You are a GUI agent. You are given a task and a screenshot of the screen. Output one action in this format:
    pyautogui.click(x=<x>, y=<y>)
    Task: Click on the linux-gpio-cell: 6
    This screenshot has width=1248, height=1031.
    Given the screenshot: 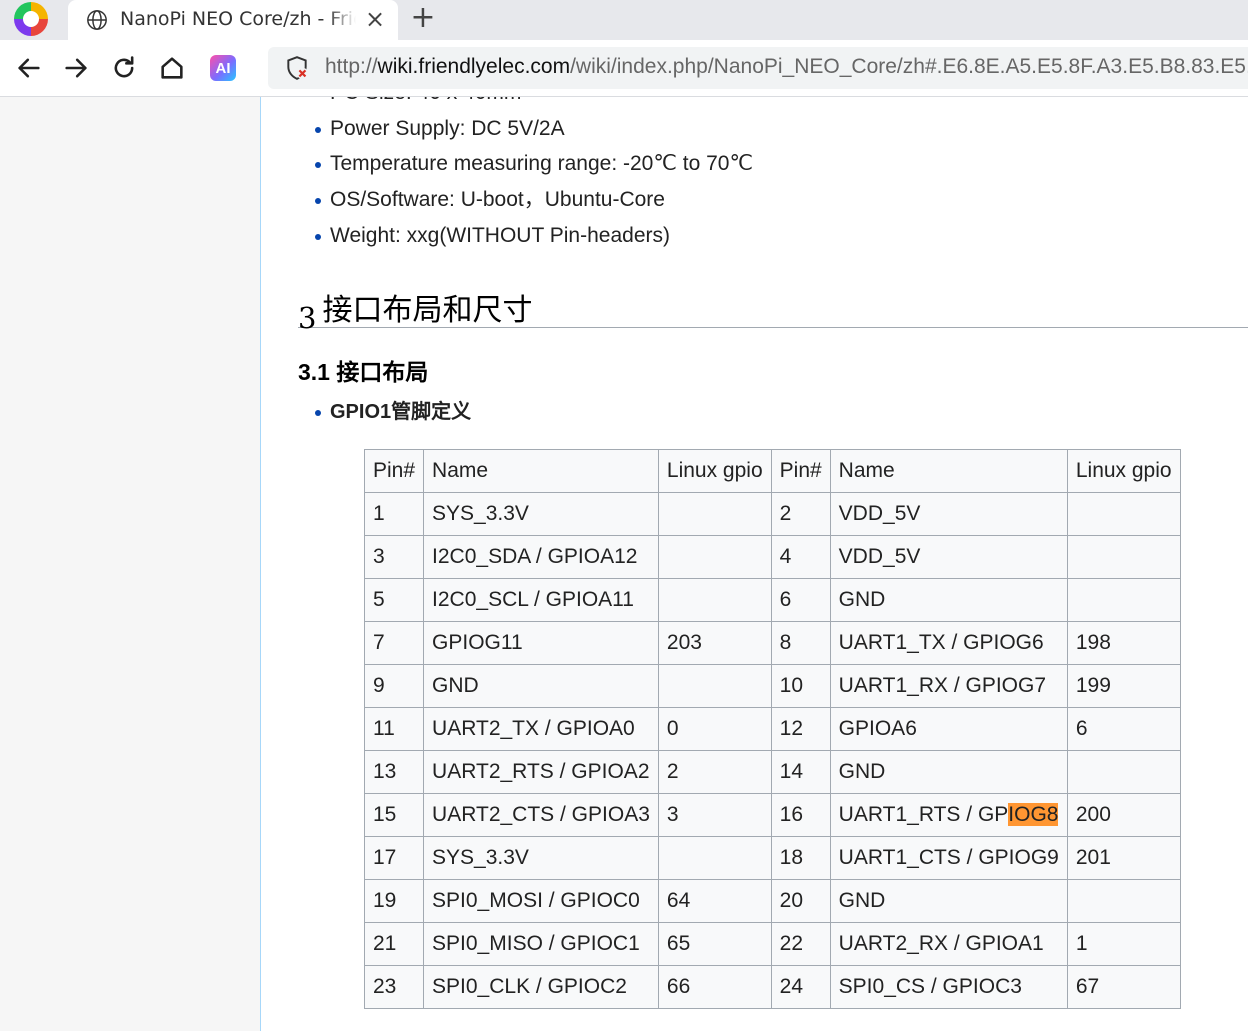 What is the action you would take?
    pyautogui.click(x=1123, y=729)
    